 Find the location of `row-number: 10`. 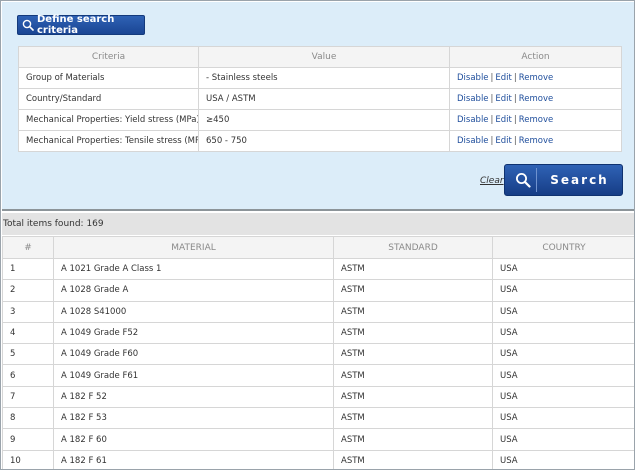

row-number: 10 is located at coordinates (28, 459).